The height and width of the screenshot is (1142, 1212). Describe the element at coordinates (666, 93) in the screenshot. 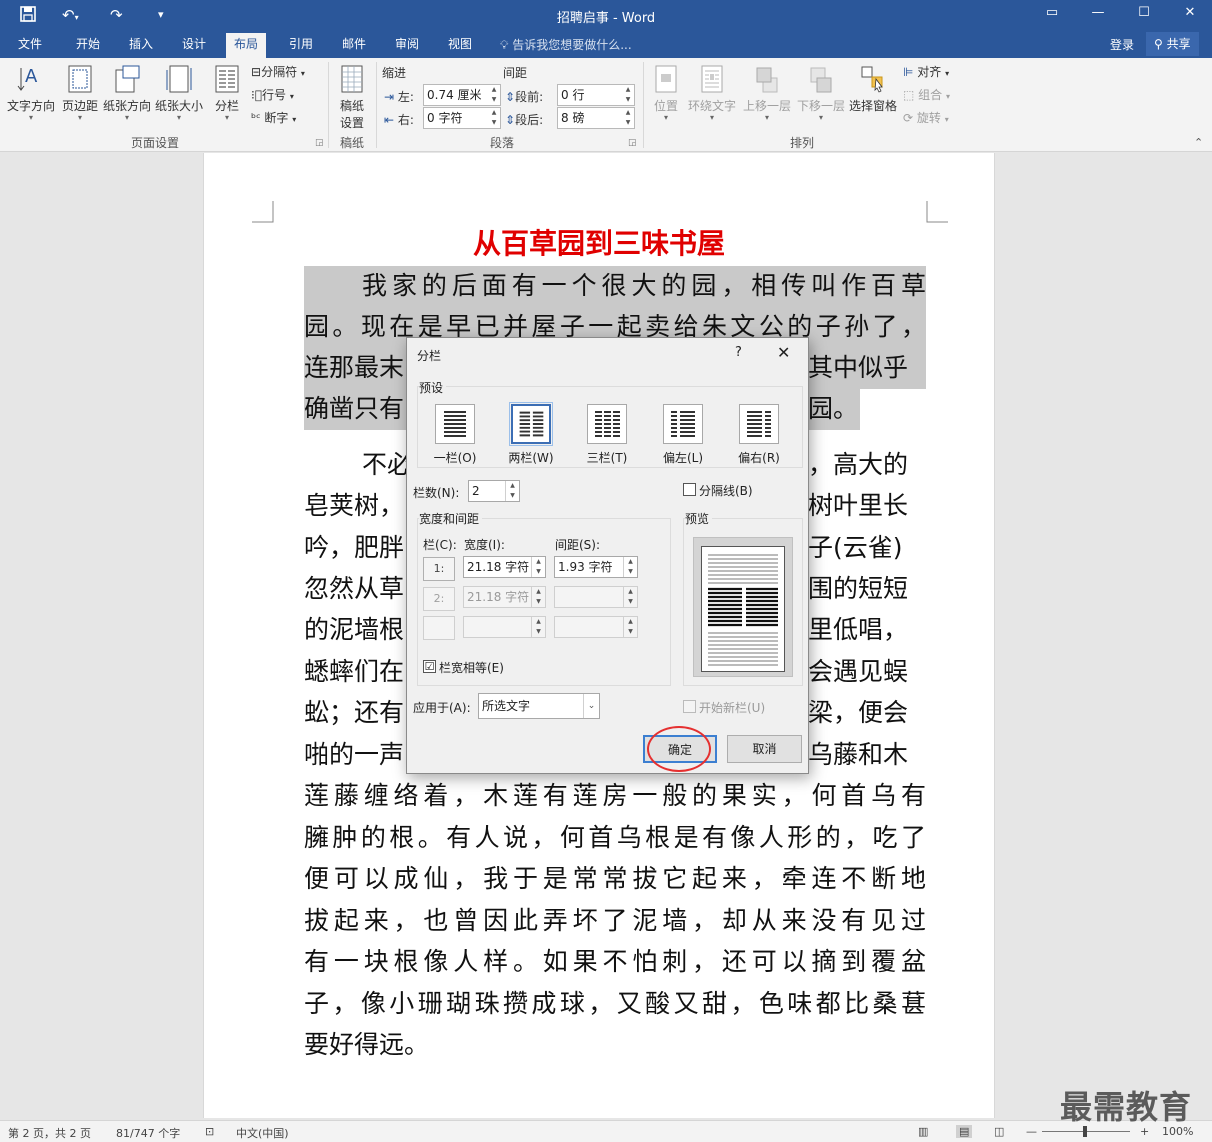

I see `position-button: 位置 ▾` at that location.